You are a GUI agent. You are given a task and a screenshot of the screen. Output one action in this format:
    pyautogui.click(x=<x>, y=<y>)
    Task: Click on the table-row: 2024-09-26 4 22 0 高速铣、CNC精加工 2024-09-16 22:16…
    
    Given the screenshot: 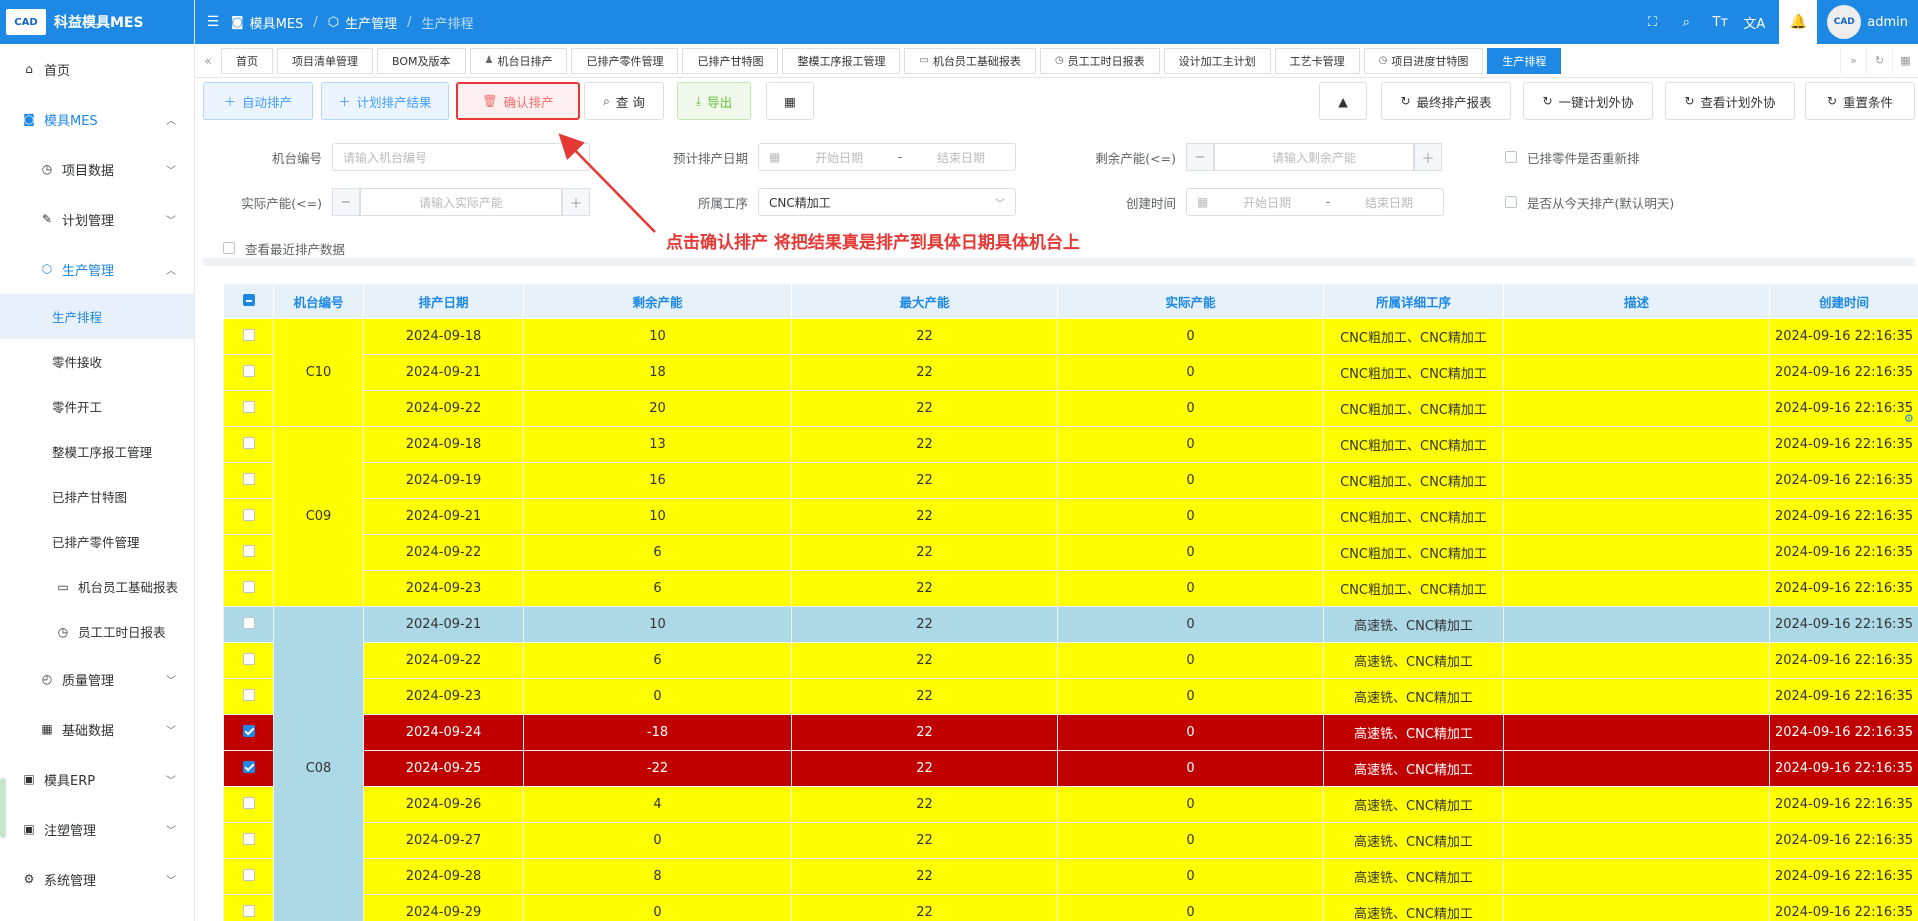 What is the action you would take?
    pyautogui.click(x=1070, y=804)
    